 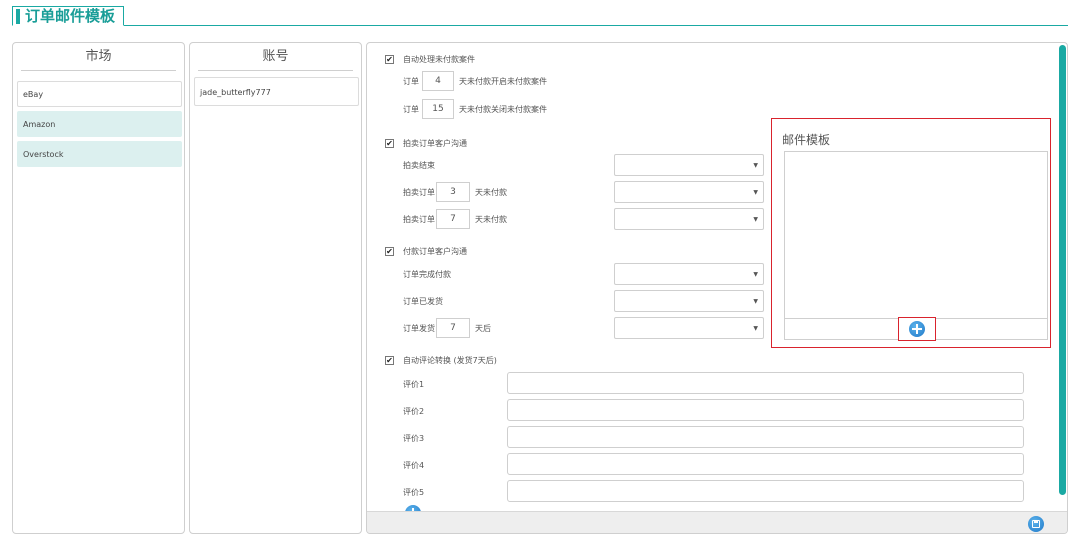 I want to click on auction-unpaid2-suffix: 天未付款, so click(x=491, y=219).